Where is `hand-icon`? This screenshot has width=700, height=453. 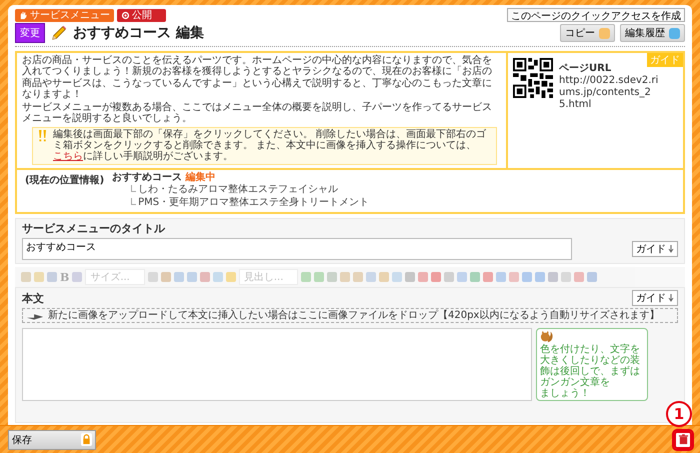 hand-icon is located at coordinates (23, 15).